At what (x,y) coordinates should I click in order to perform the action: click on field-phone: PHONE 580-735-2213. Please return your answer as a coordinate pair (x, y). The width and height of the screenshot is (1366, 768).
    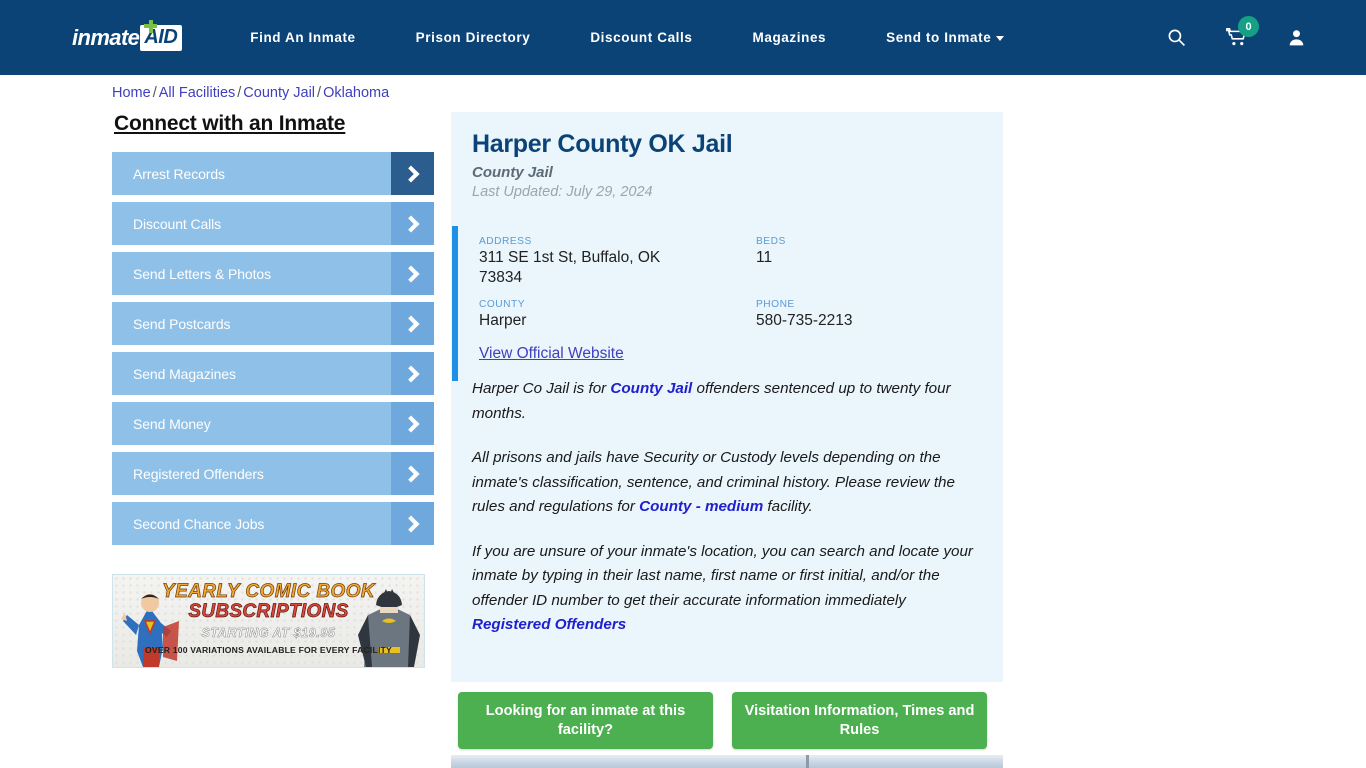
    Looking at the image, I should click on (879, 315).